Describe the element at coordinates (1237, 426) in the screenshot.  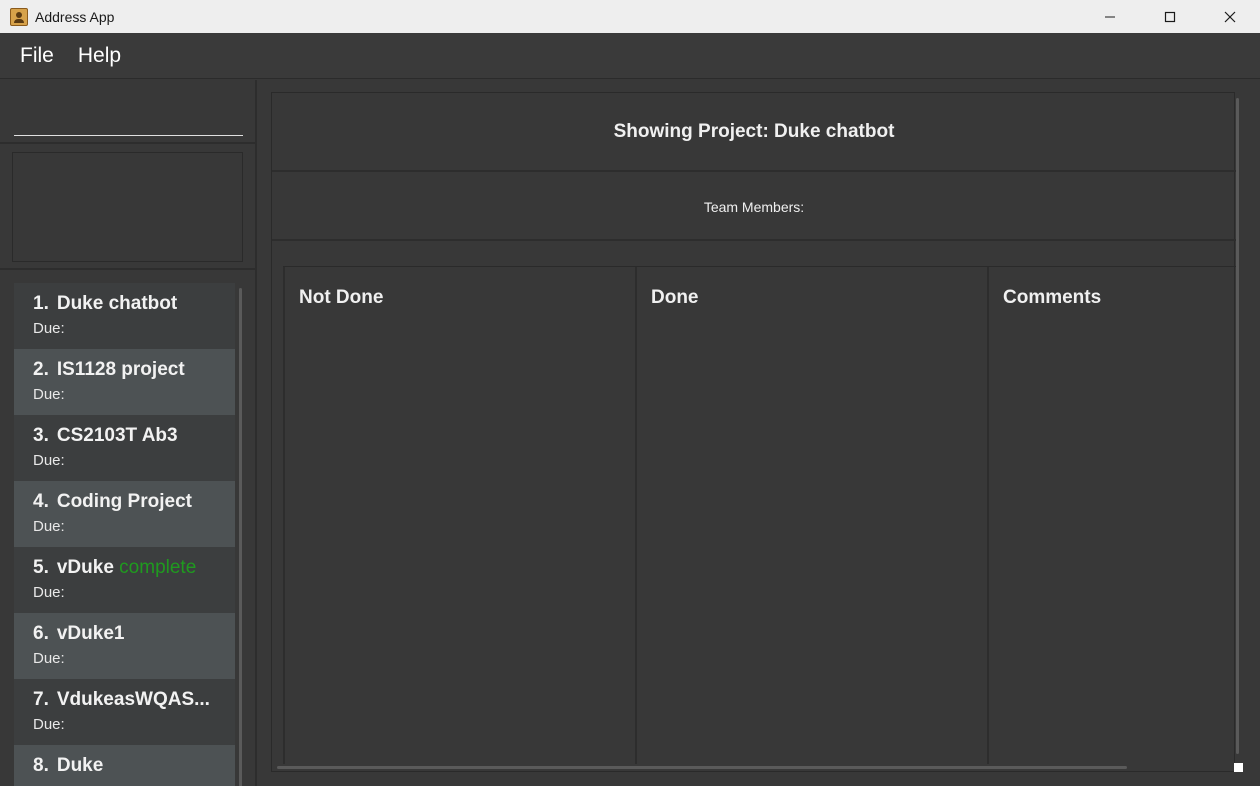
I see `vertical-scrollbar` at that location.